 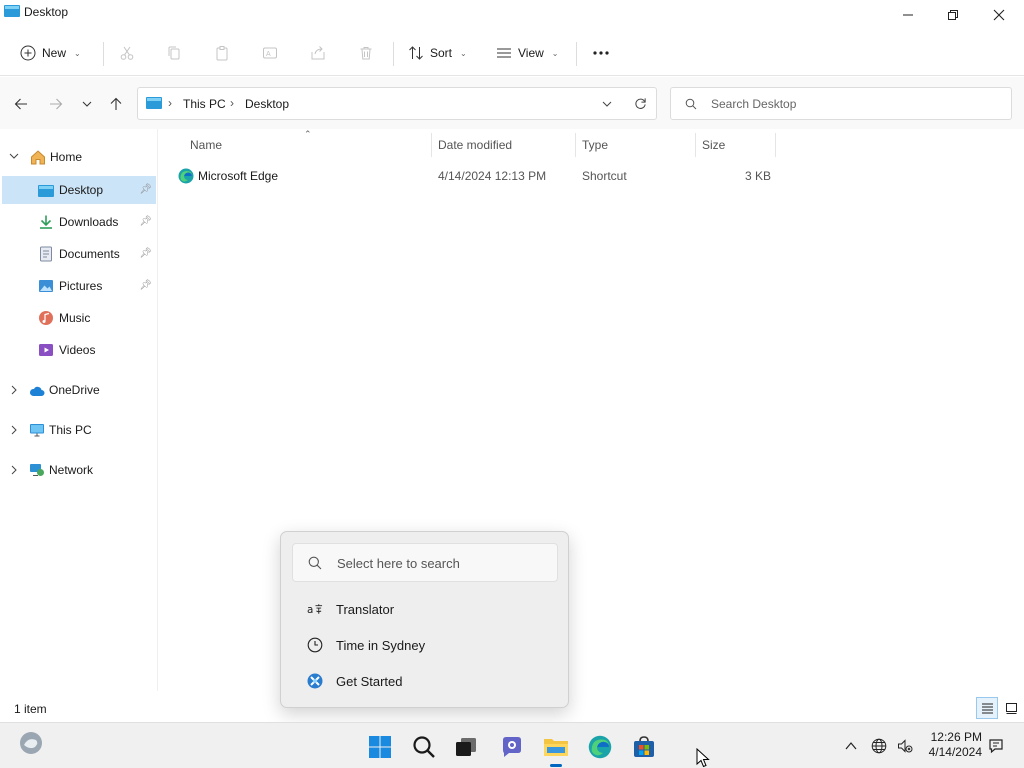 What do you see at coordinates (37, 391) in the screenshot?
I see `cloud-icon` at bounding box center [37, 391].